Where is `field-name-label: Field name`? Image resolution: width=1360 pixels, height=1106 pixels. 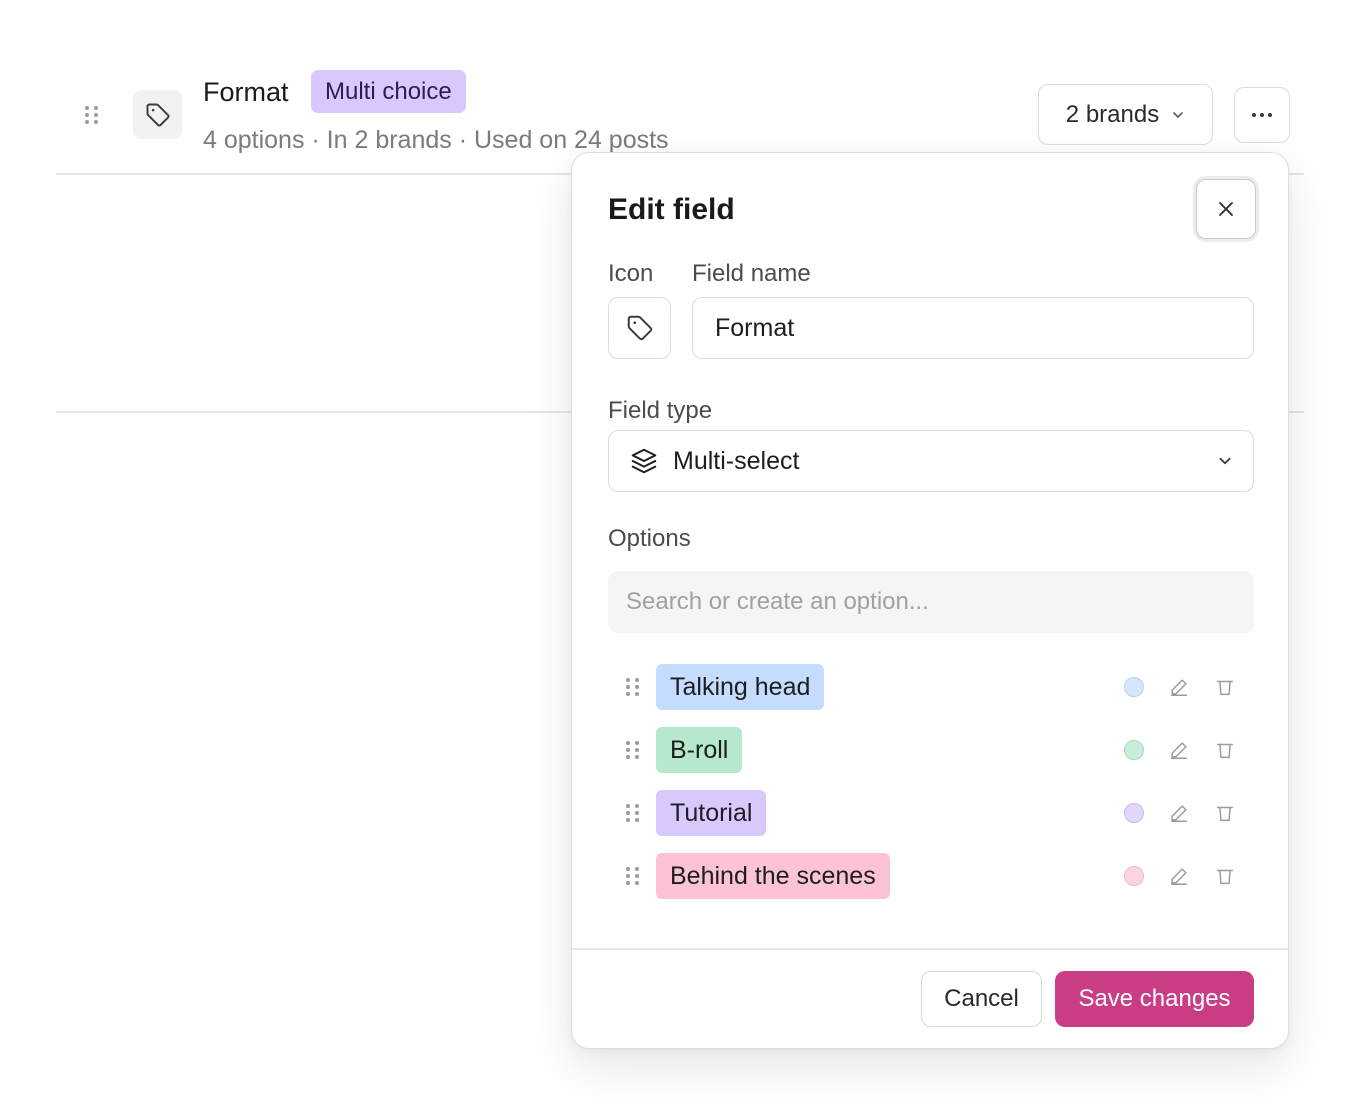 field-name-label: Field name is located at coordinates (751, 273).